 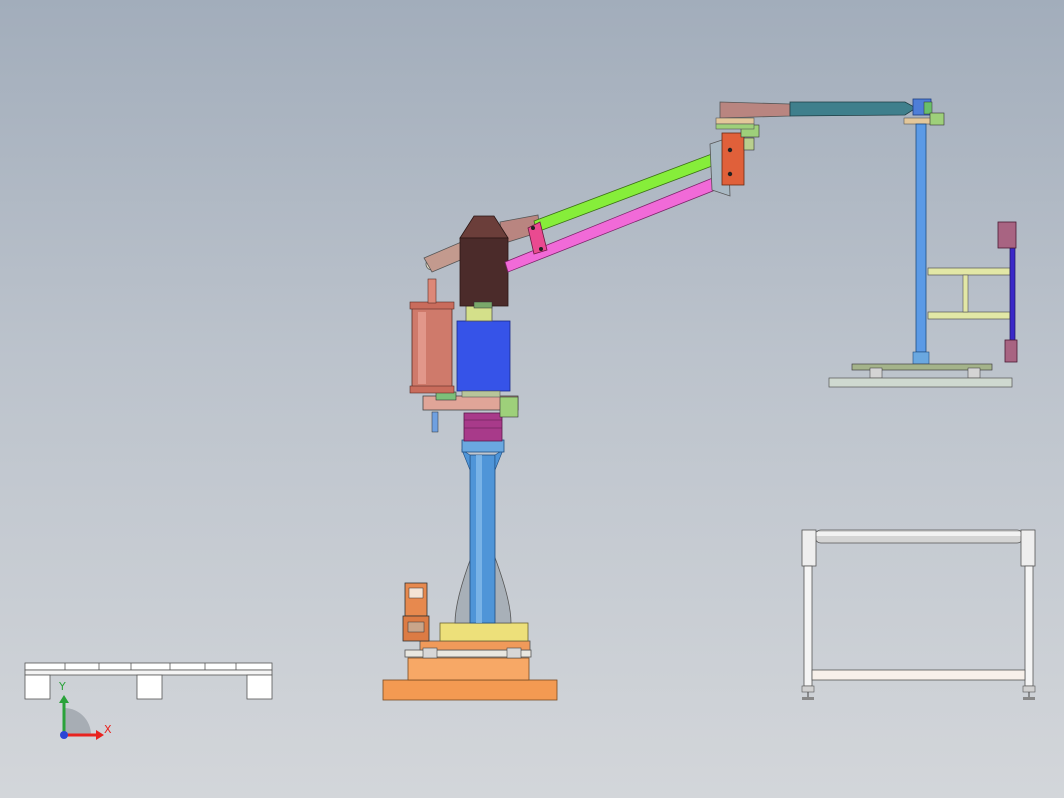 I want to click on x-axis-label: X, so click(x=108, y=729).